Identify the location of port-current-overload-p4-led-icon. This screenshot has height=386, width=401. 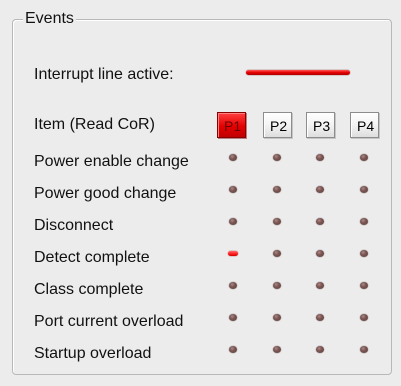
(364, 317).